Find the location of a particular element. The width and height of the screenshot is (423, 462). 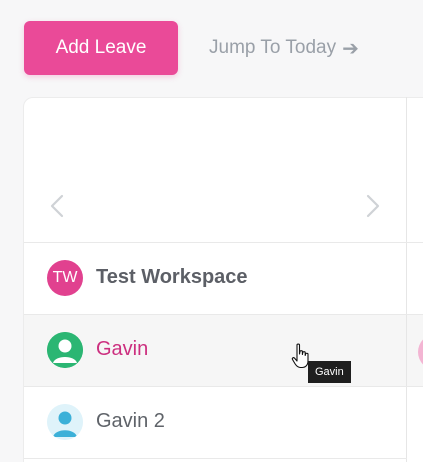

avatar-initials: TW is located at coordinates (65, 277).